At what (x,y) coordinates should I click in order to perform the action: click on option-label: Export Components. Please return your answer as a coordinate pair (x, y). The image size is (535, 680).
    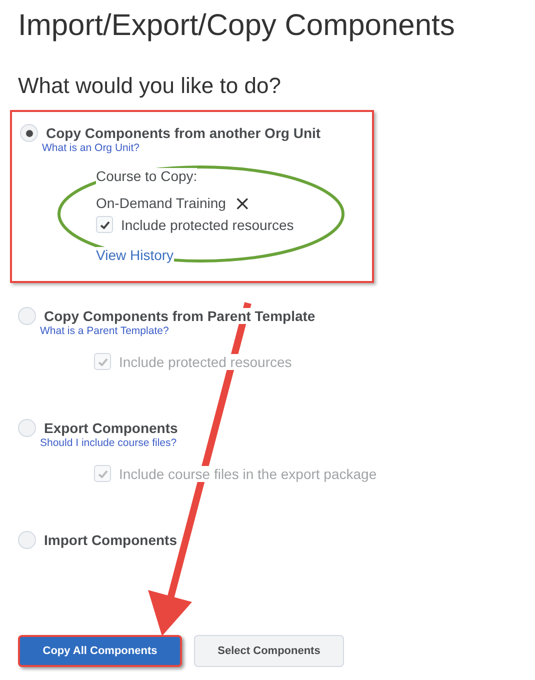
    Looking at the image, I should click on (111, 428).